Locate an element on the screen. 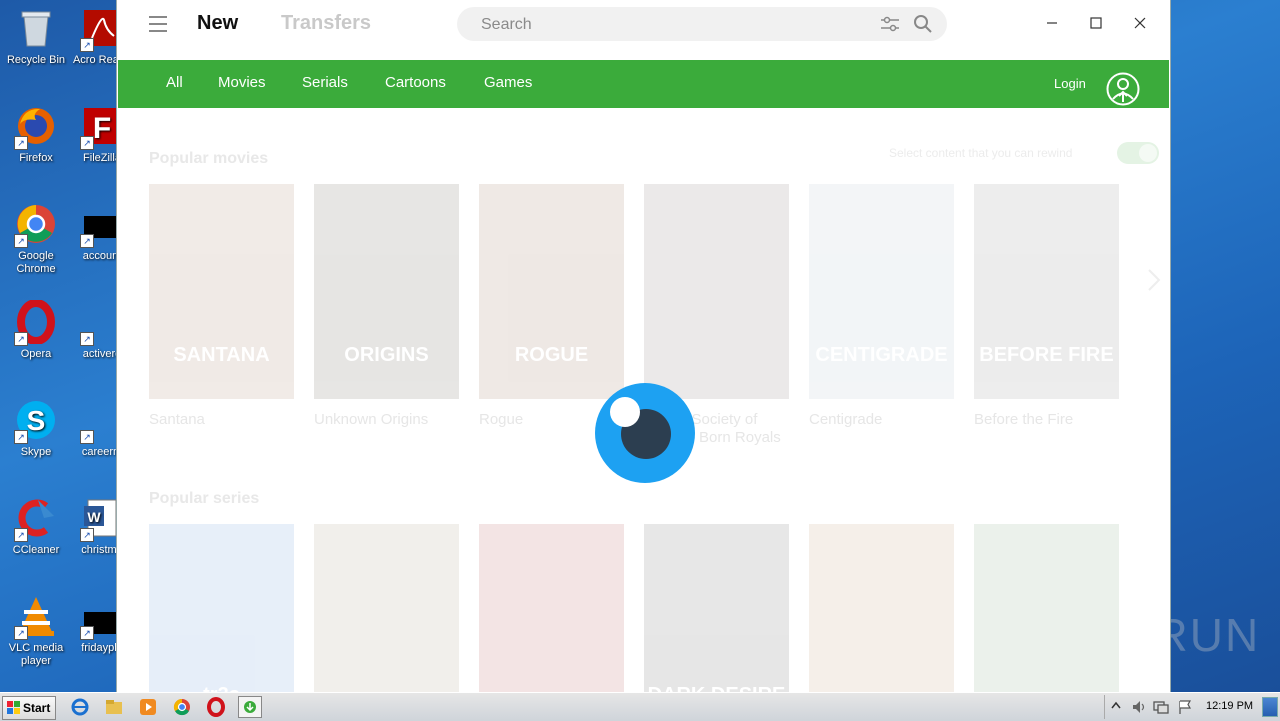 The image size is (1280, 721). poster-title-text: SANTANA is located at coordinates (221, 355).